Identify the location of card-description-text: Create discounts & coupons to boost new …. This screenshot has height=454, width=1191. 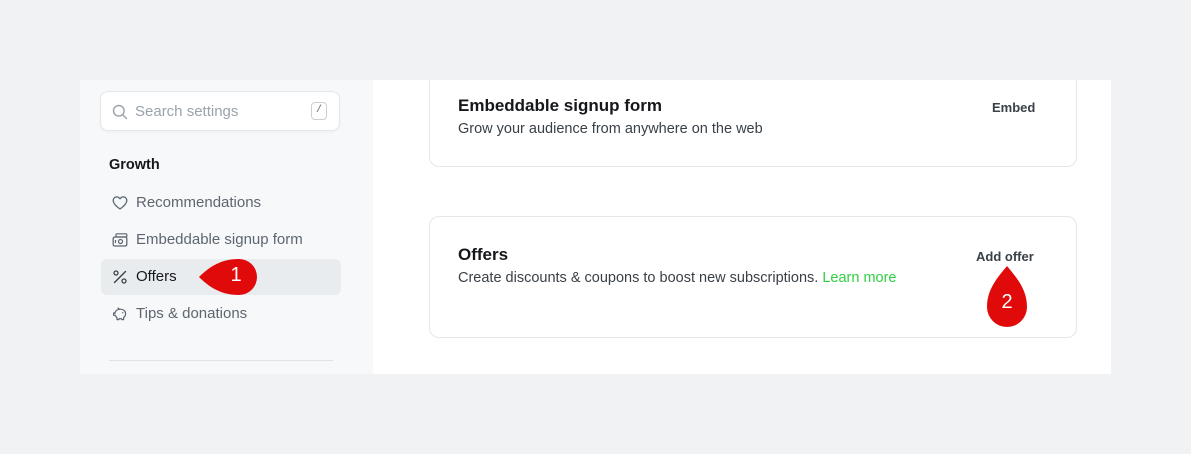
(638, 278).